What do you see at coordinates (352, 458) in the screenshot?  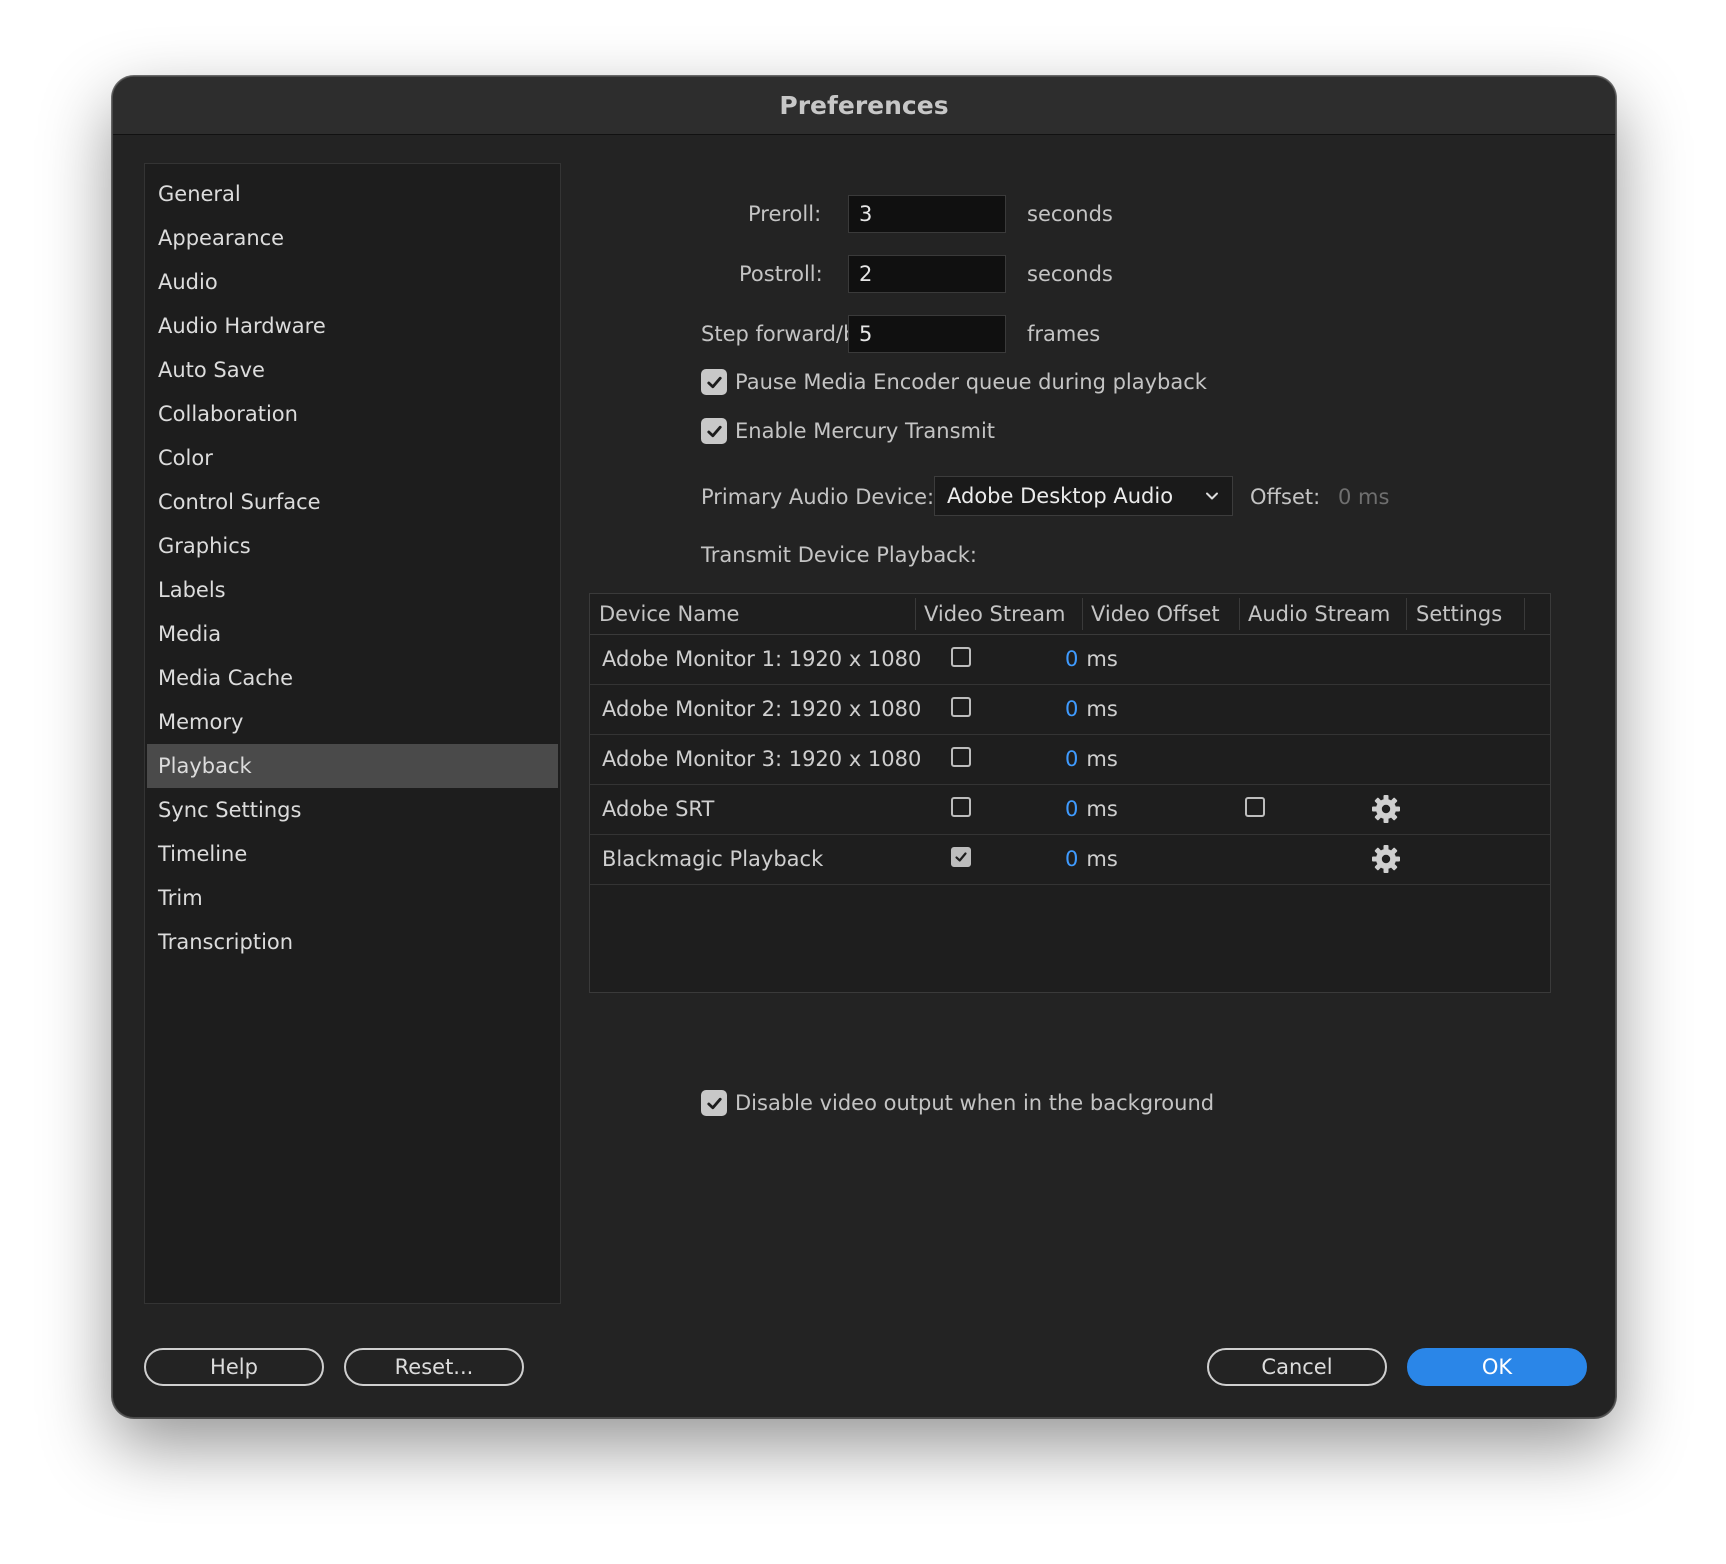 I see `sidebar-item-color: Color` at bounding box center [352, 458].